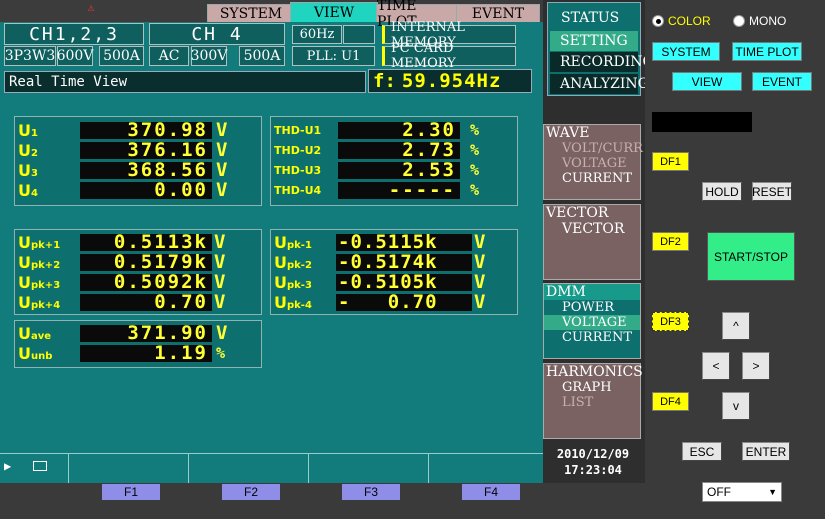  What do you see at coordinates (251, 492) in the screenshot?
I see `f2-button: F2` at bounding box center [251, 492].